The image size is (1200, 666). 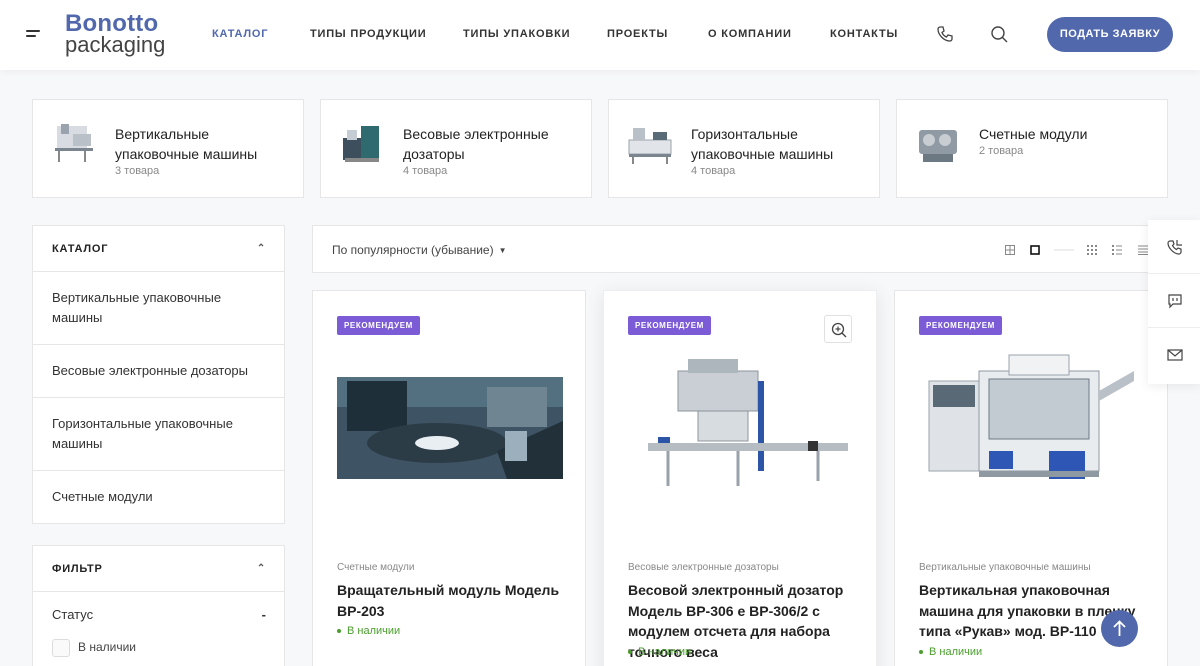 What do you see at coordinates (137, 171) in the screenshot?
I see `category-count: 3 товара` at bounding box center [137, 171].